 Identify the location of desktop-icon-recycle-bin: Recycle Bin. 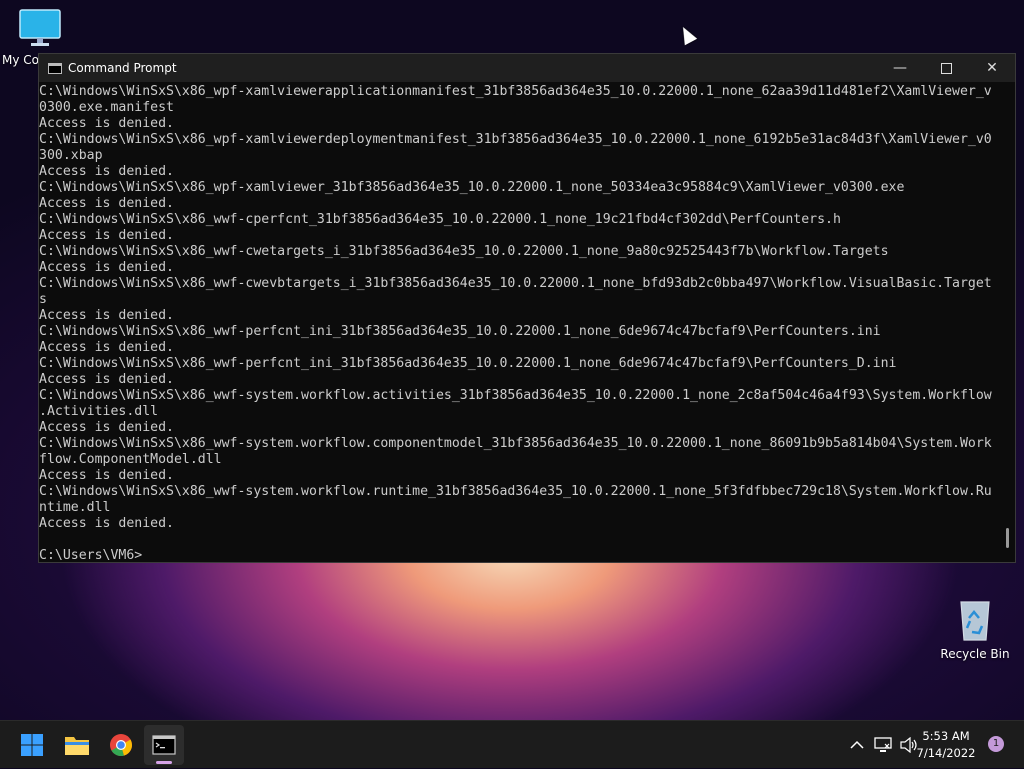
(975, 628).